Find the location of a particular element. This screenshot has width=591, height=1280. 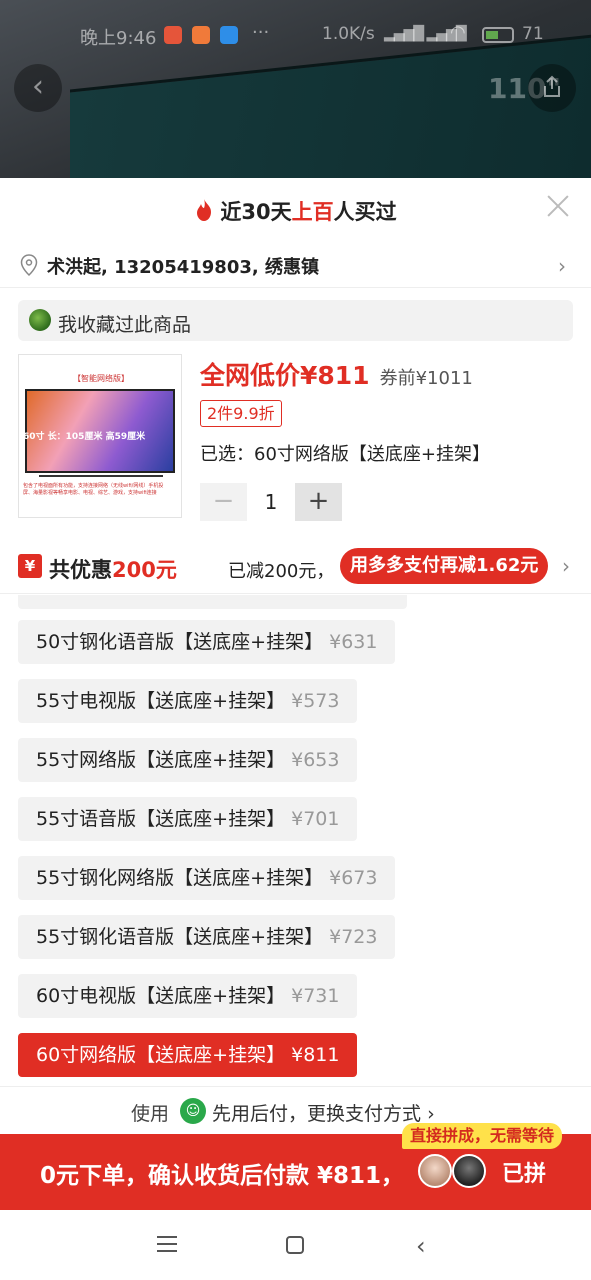

variant-chip: 50寸钢化语音版【送底座+挂架】 ¥631 is located at coordinates (207, 642).